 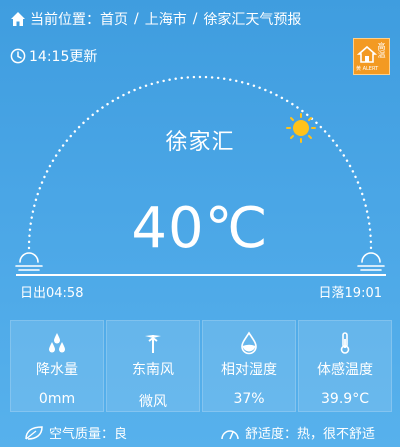 I want to click on stat-value: 0mm, so click(x=57, y=399).